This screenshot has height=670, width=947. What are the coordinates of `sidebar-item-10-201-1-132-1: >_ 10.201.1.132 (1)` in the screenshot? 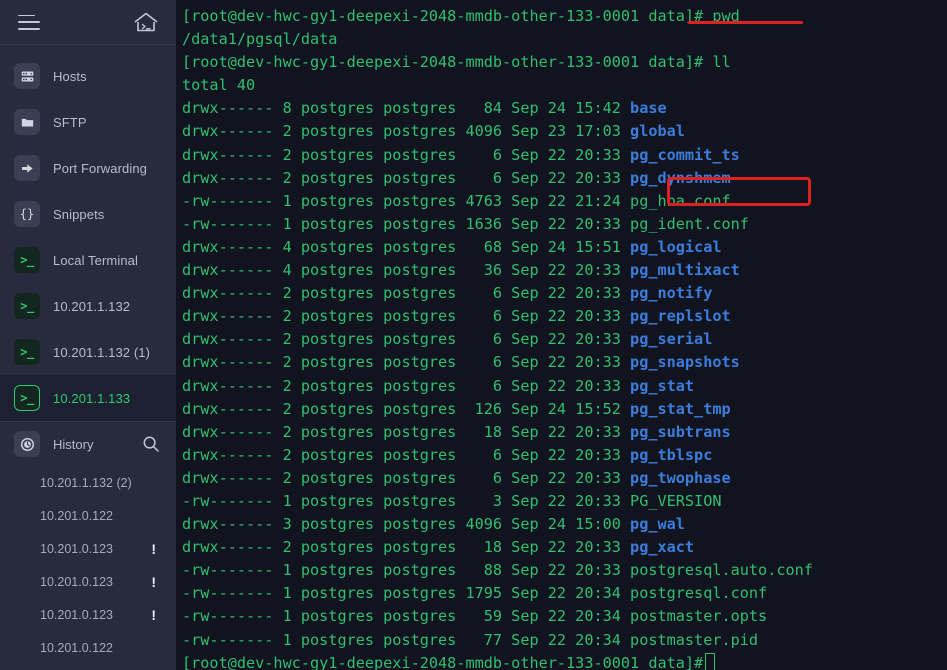 It's located at (88, 352).